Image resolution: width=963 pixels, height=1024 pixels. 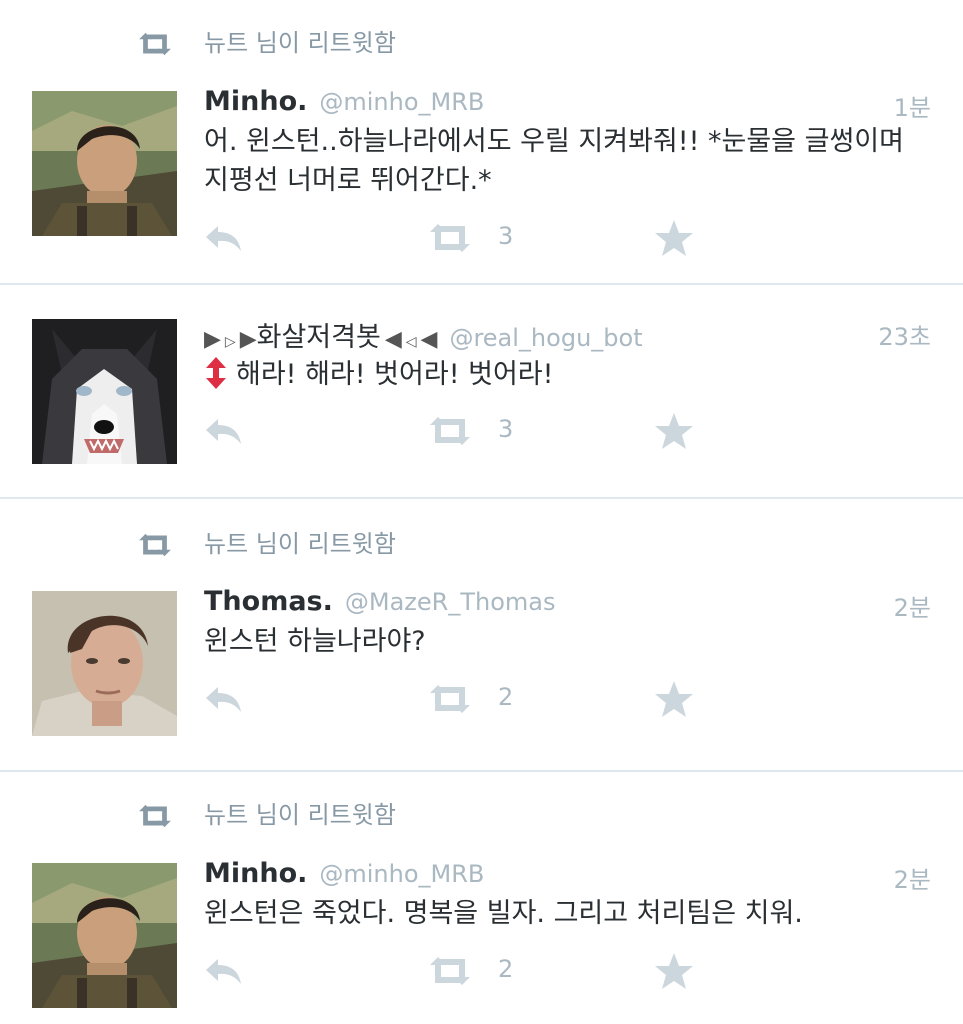 I want to click on tweet-text-line: 해라! 해라! 벗어라! 벗어라!, so click(x=395, y=374).